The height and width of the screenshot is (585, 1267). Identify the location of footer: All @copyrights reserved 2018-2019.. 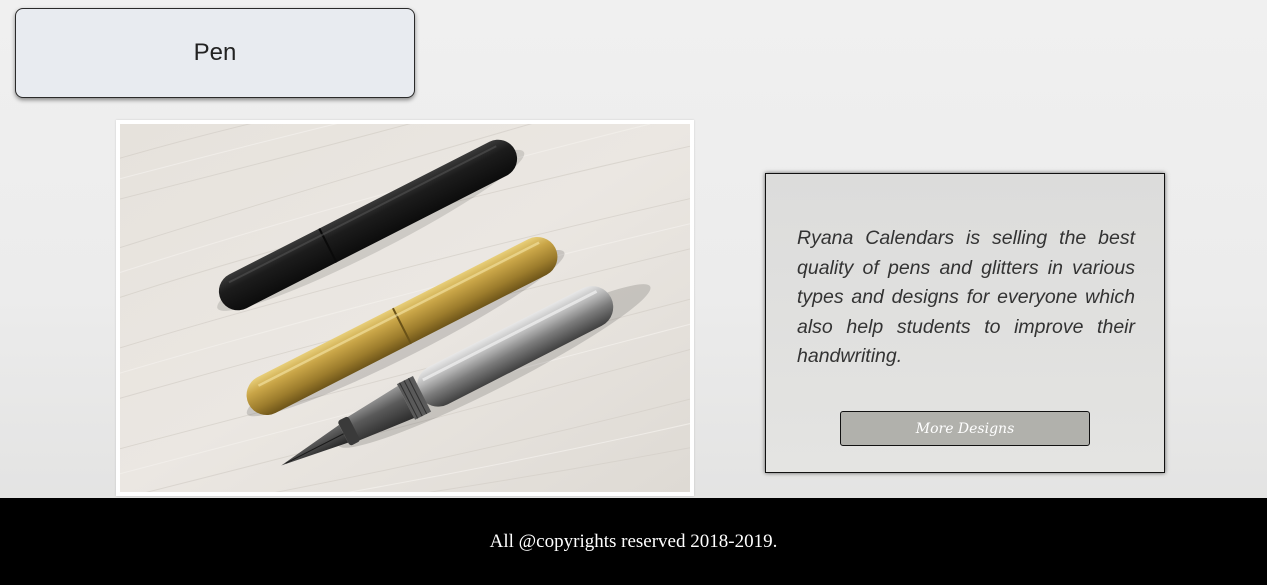
(633, 541).